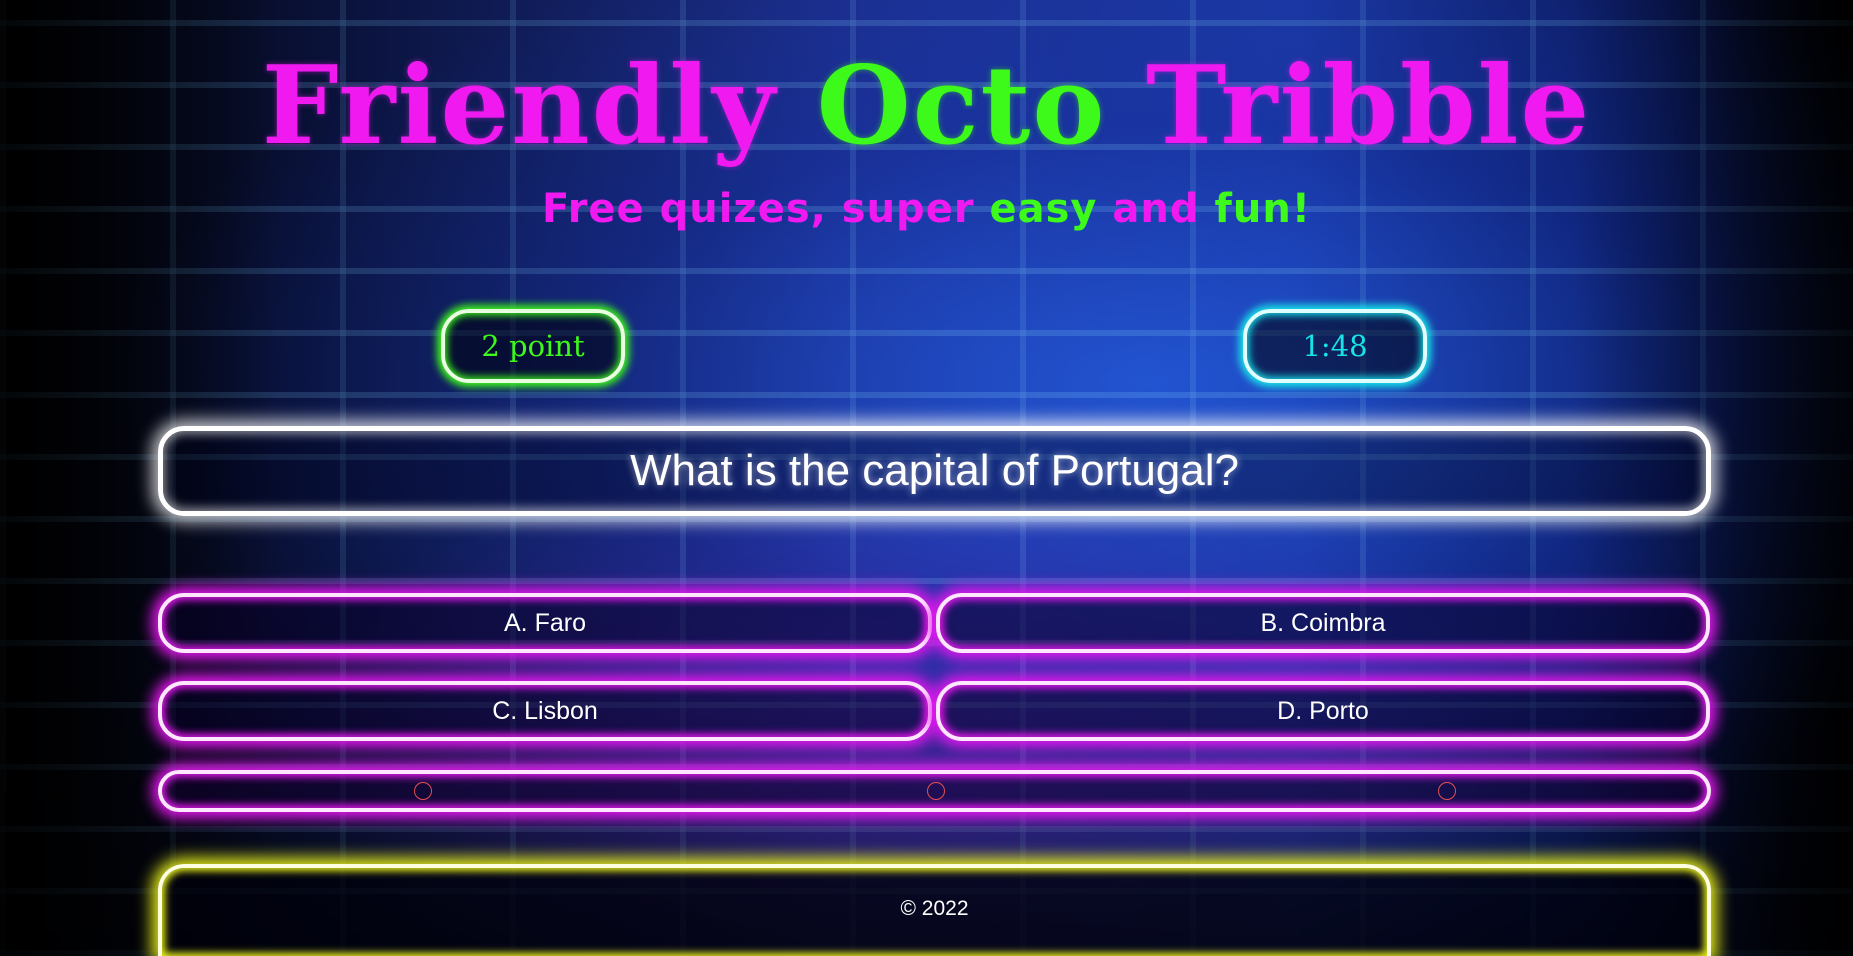 The height and width of the screenshot is (956, 1853). I want to click on answer-button-d: D. Porto, so click(1323, 711).